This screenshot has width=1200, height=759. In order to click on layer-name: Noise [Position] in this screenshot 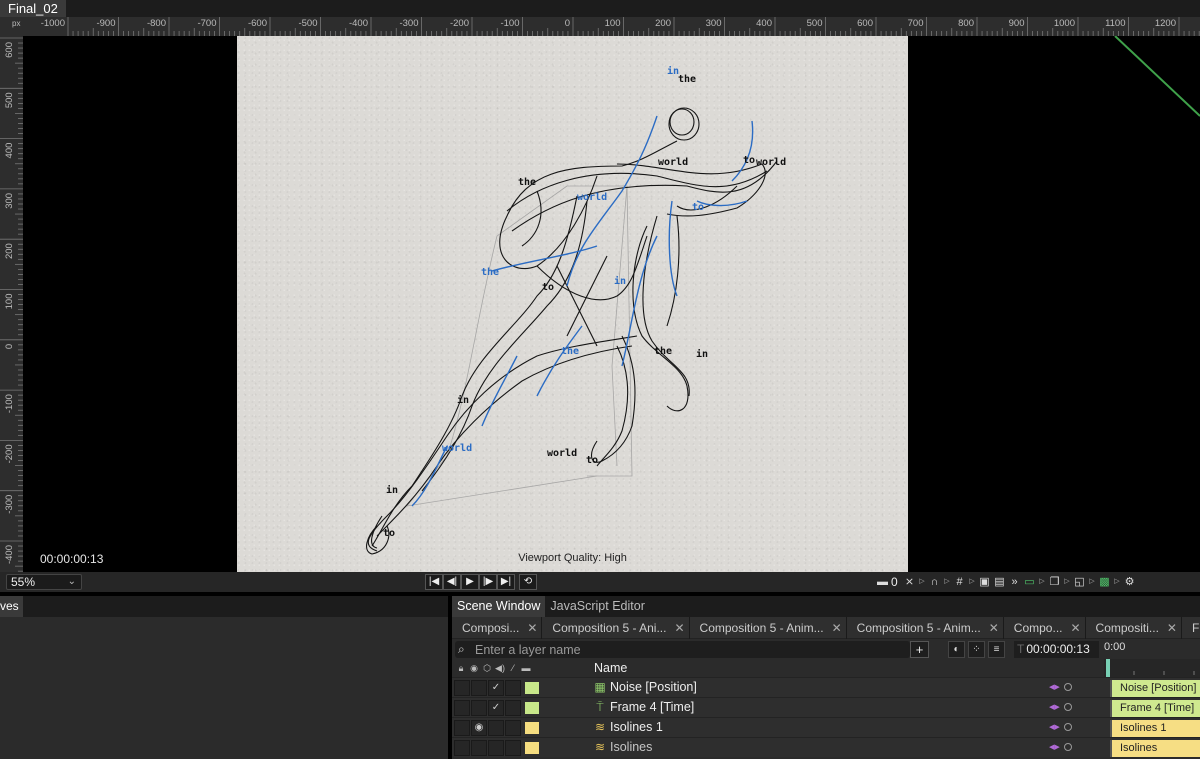, I will do `click(653, 687)`.